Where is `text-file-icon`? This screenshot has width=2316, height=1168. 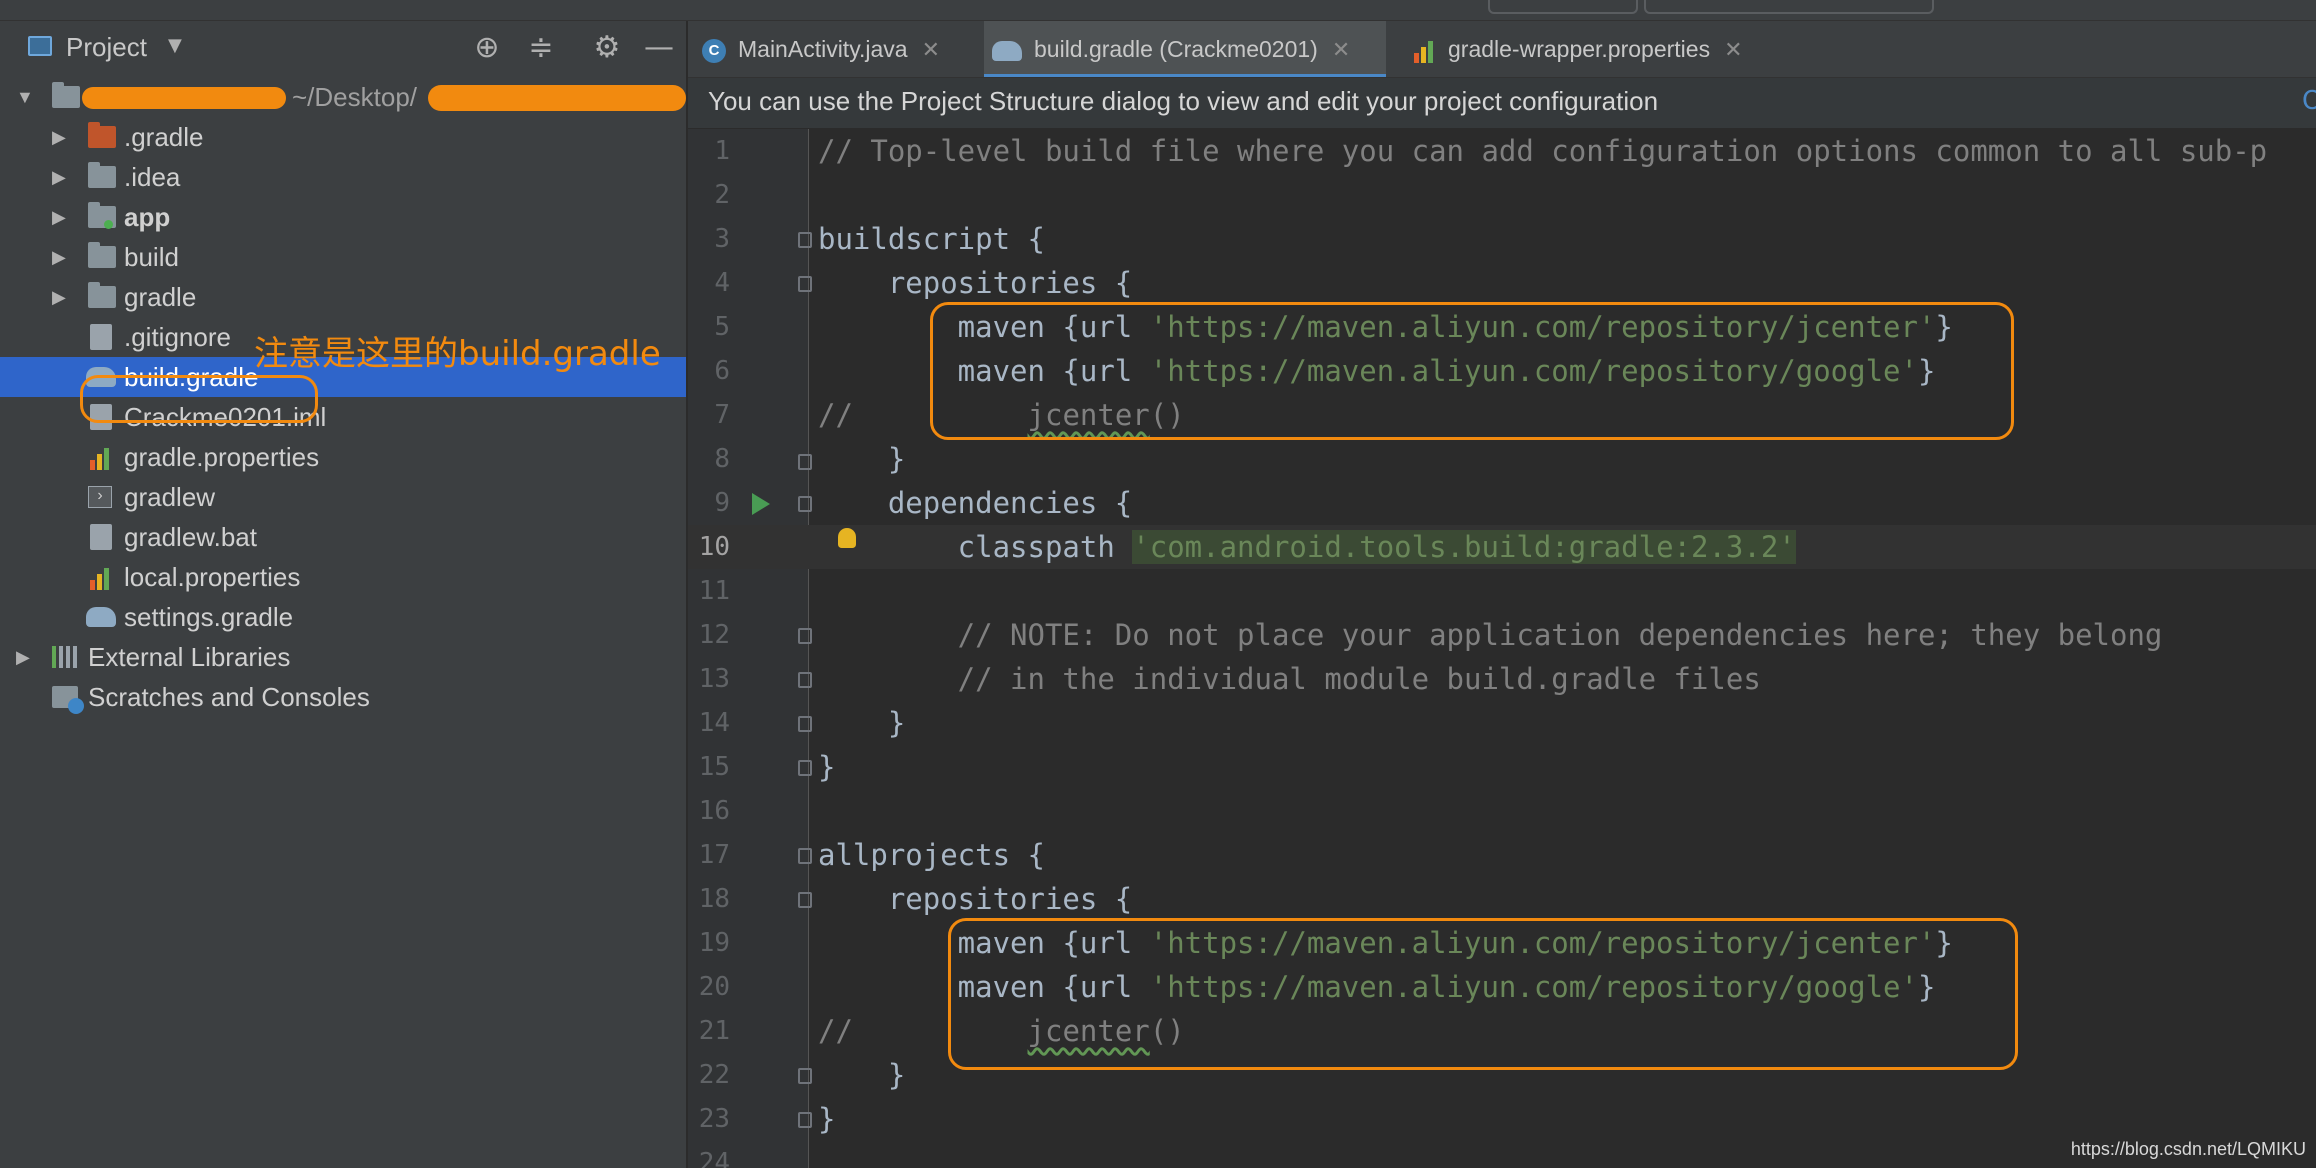
text-file-icon is located at coordinates (101, 537).